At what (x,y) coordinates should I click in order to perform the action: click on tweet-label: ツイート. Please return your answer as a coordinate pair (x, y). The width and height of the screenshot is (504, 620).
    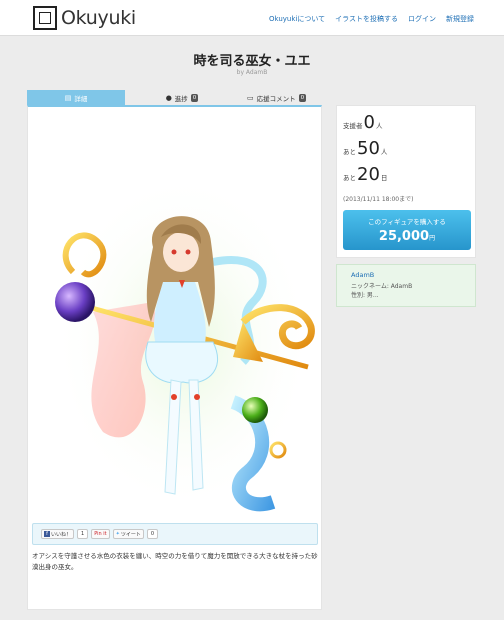
    Looking at the image, I should click on (130, 534).